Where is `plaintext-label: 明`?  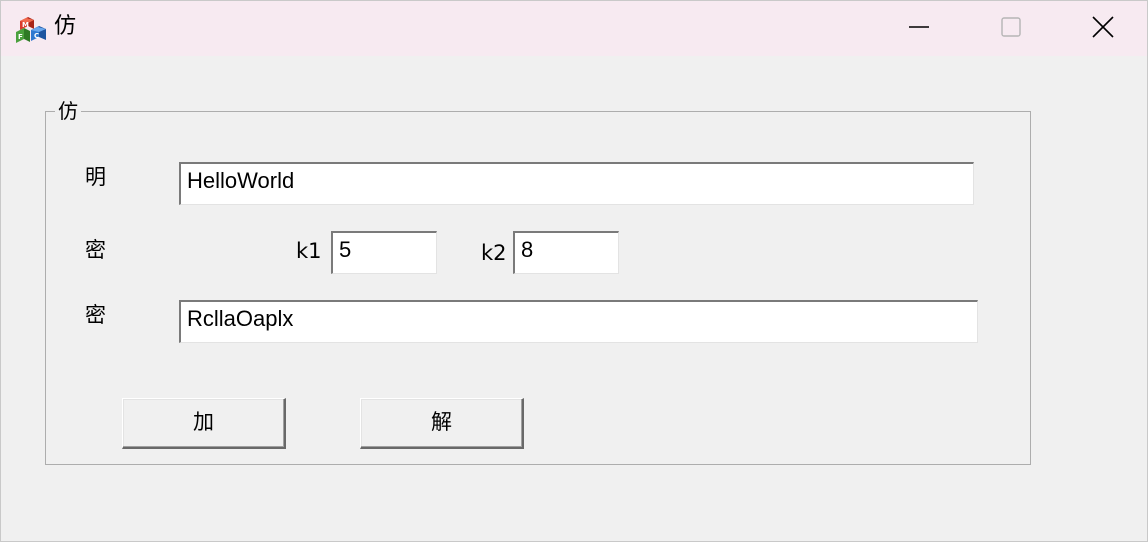 plaintext-label: 明 is located at coordinates (95, 177).